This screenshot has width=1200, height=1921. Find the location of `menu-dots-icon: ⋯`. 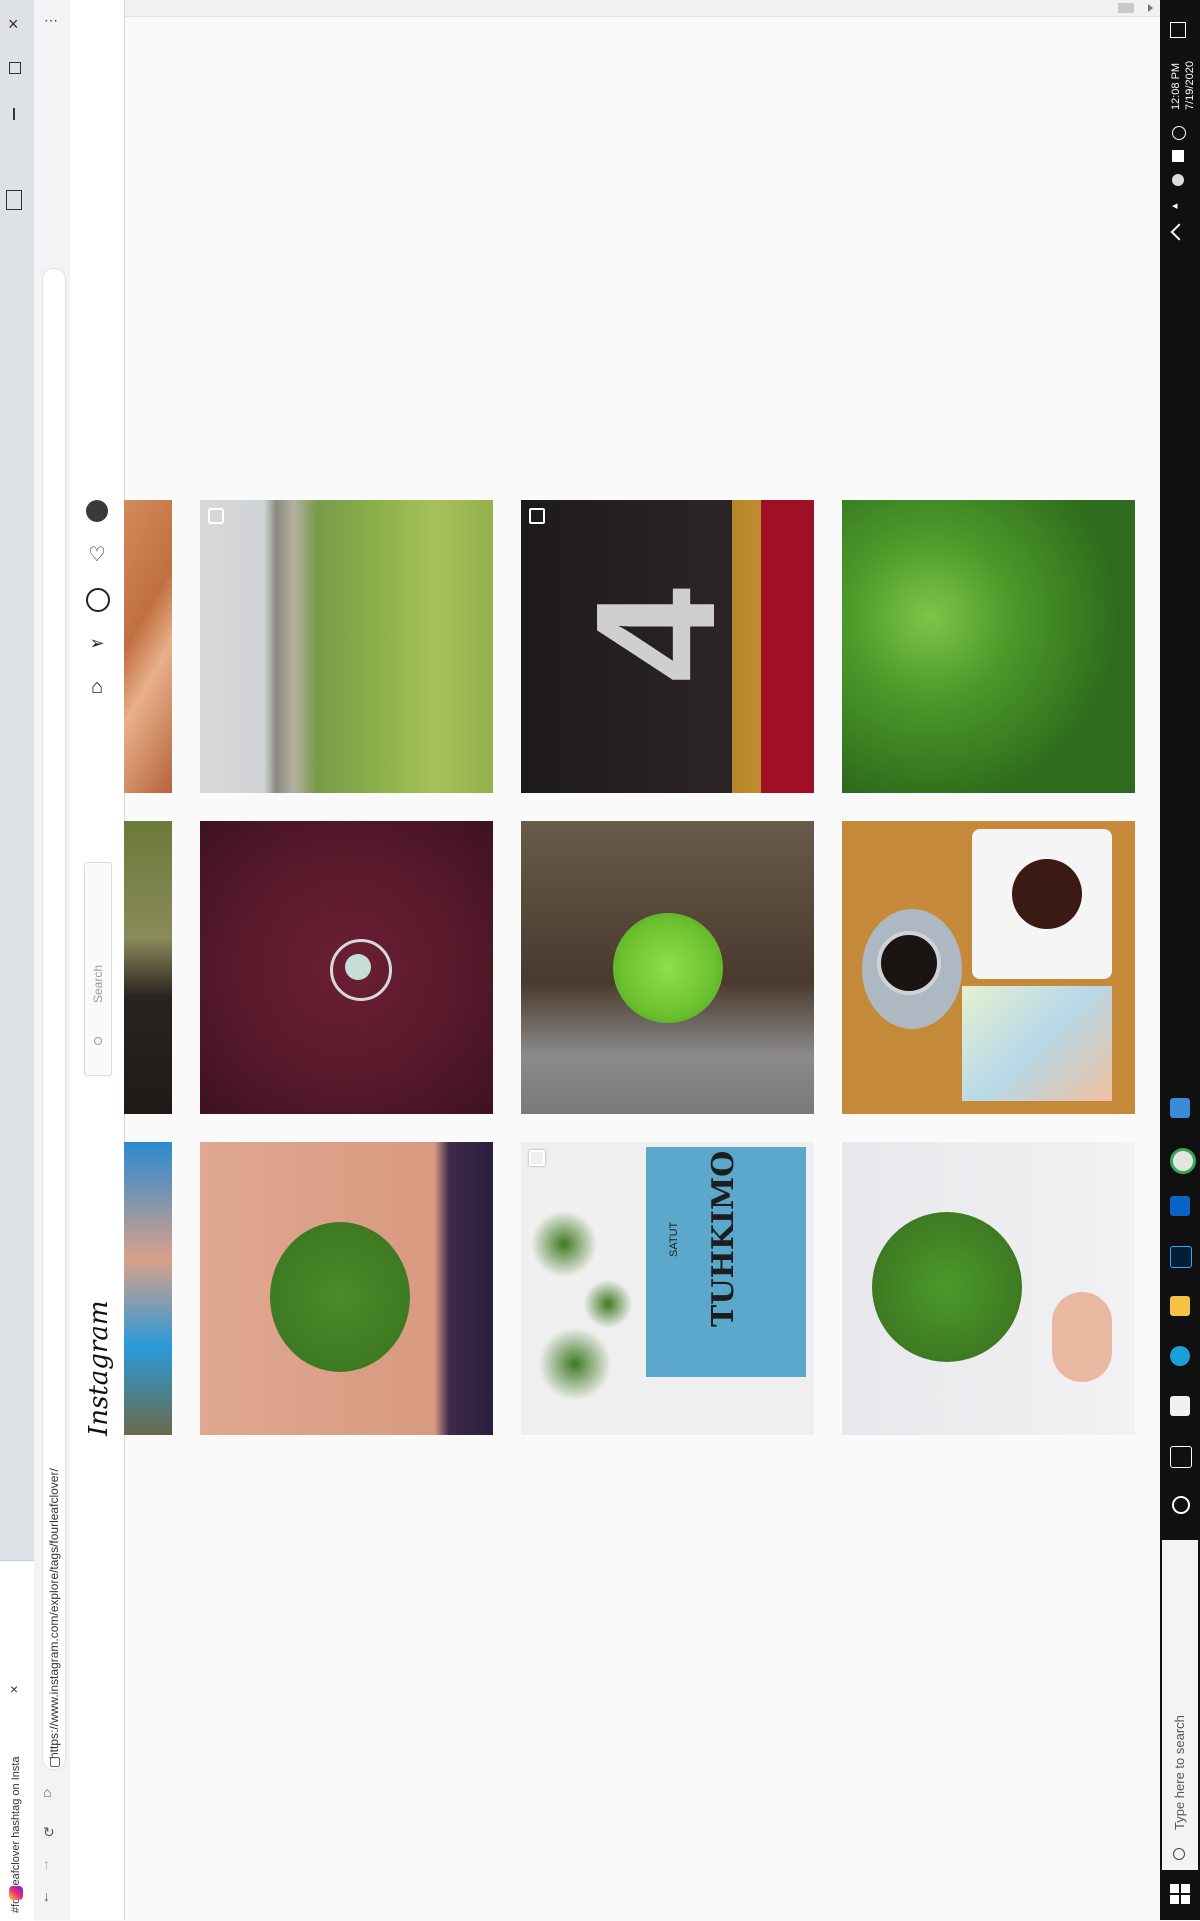

menu-dots-icon: ⋯ is located at coordinates (51, 20).